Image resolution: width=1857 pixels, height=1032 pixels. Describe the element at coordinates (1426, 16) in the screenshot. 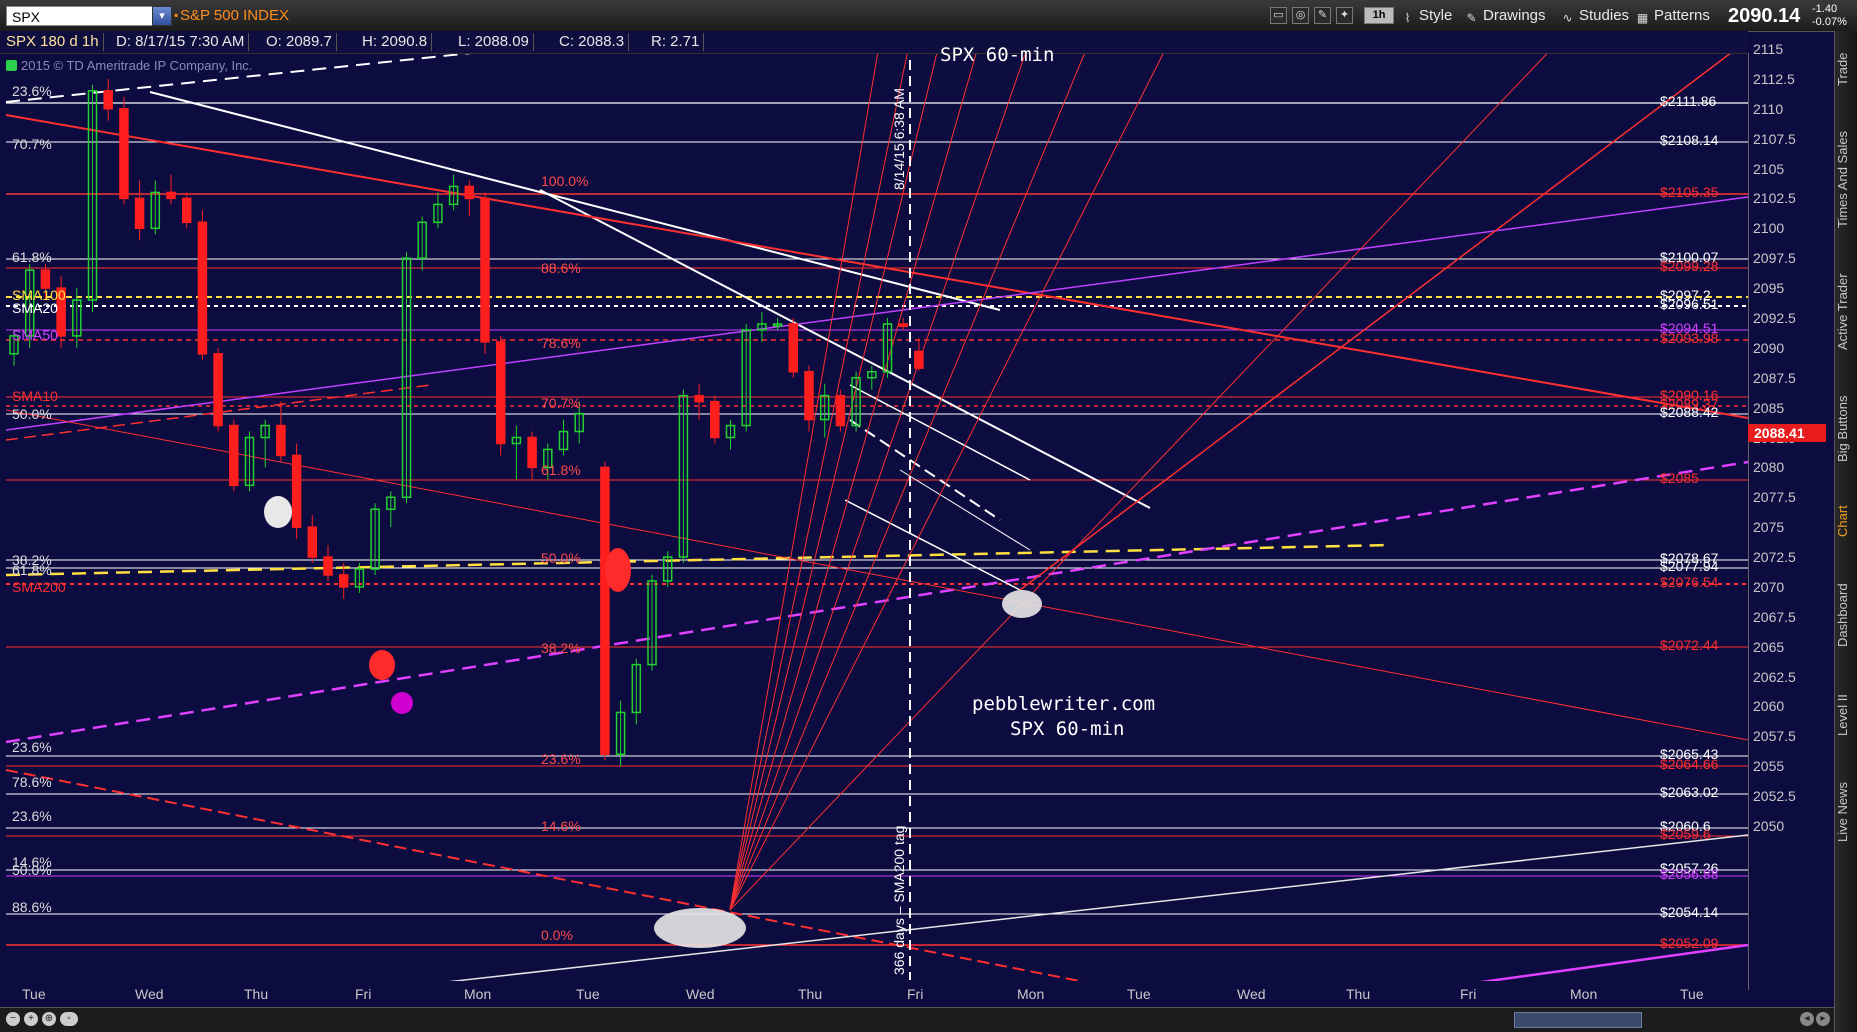

I see `style-menu: ⌇ Style` at that location.